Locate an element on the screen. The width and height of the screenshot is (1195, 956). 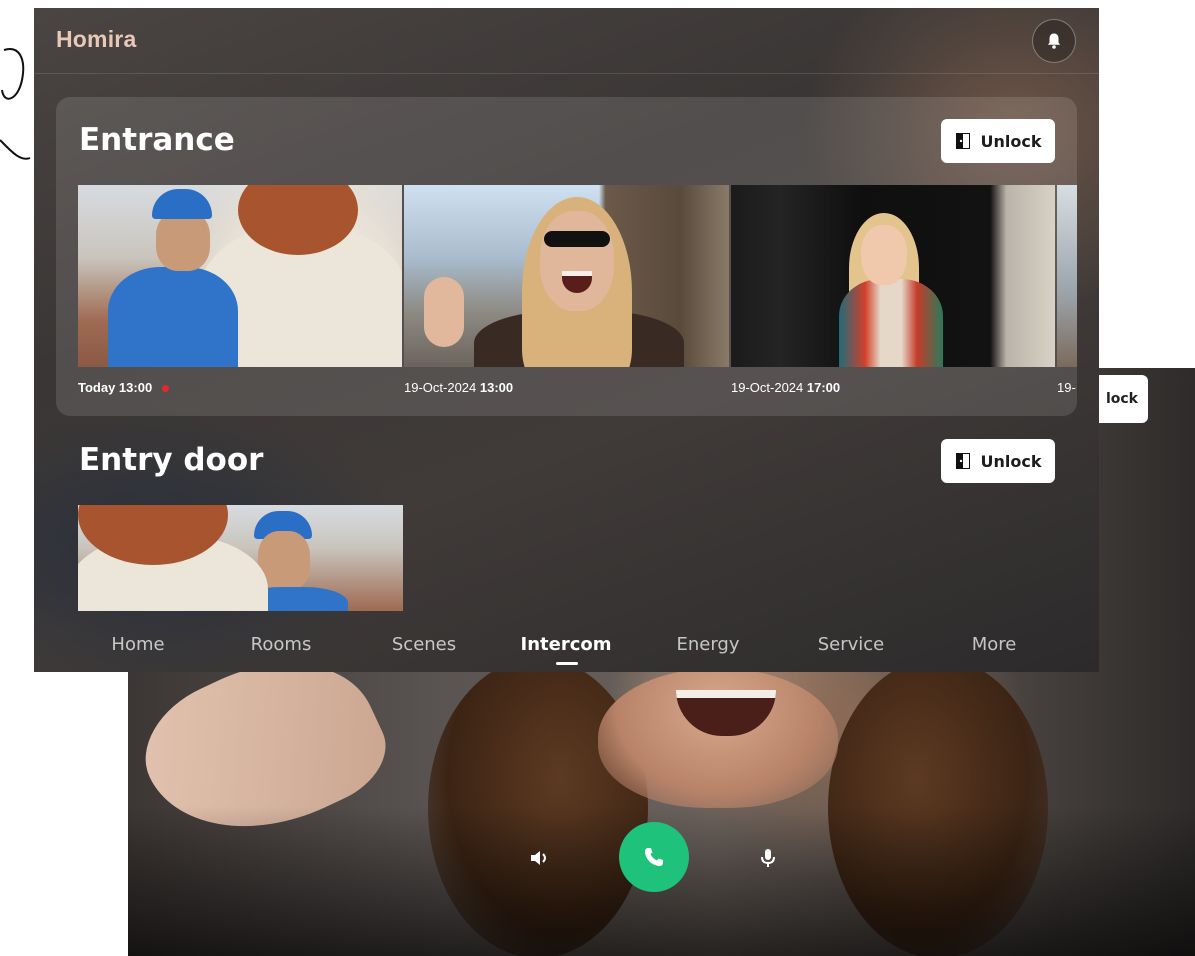
speaker-icon is located at coordinates (540, 858).